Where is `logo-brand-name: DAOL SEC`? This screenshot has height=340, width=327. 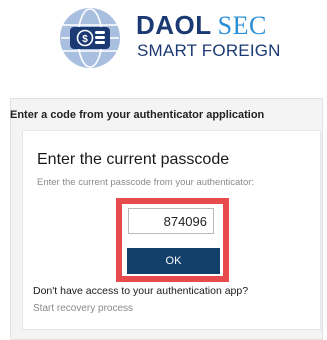 logo-brand-name: DAOL SEC is located at coordinates (201, 25).